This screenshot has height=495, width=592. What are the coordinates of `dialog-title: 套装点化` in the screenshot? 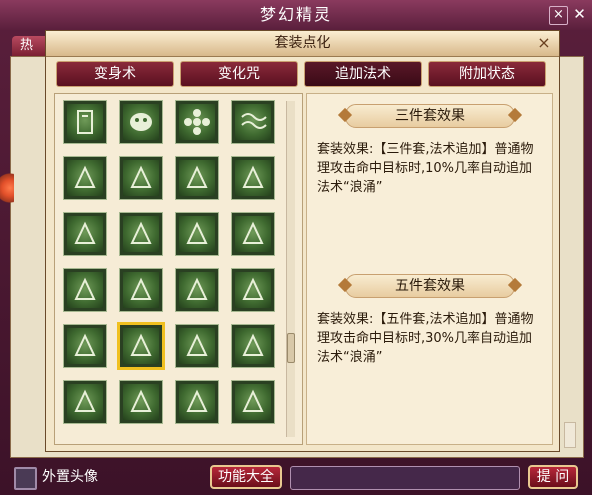 It's located at (302, 43).